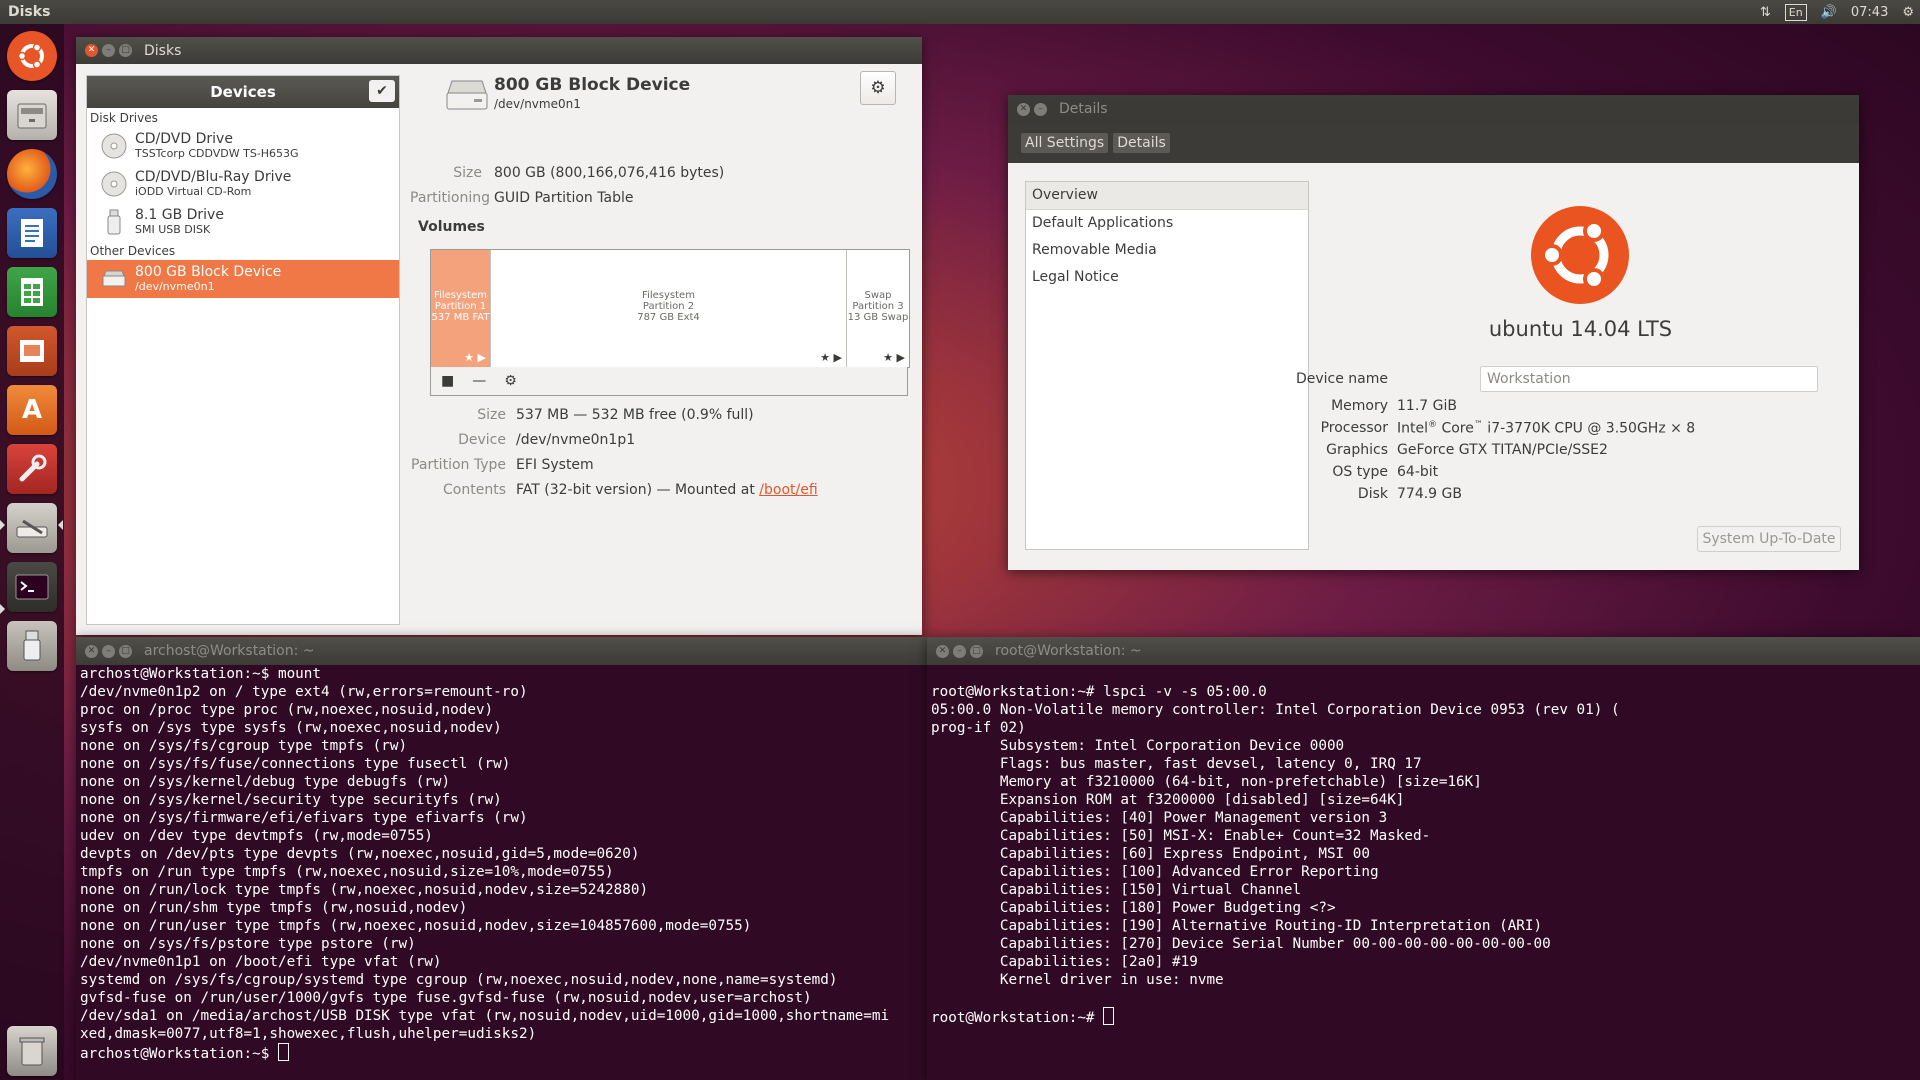 The width and height of the screenshot is (1920, 1080). What do you see at coordinates (461, 308) in the screenshot?
I see `partition-1: Filesystem Partition 1 537 MB FAT ★ ▶` at bounding box center [461, 308].